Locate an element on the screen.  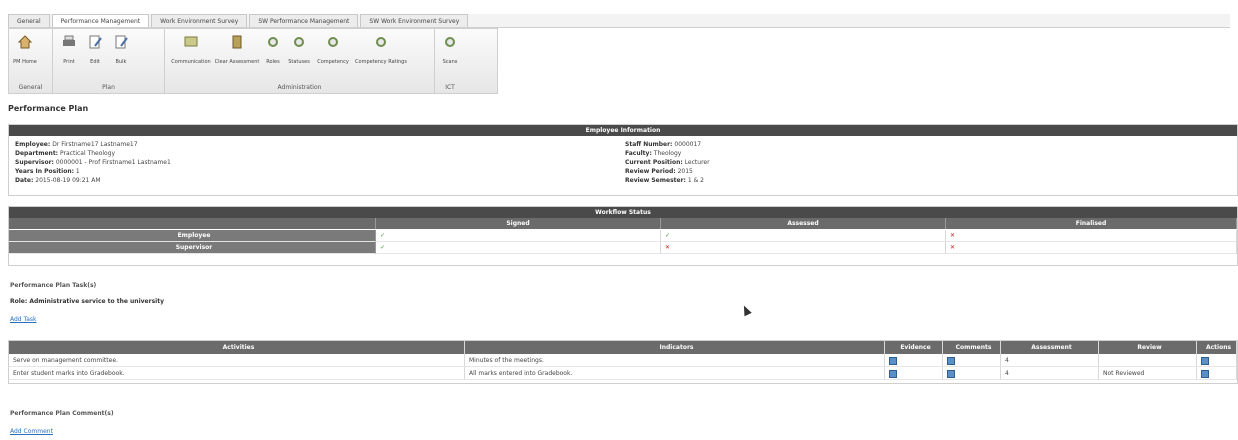
info-line: Review Semester: 1 & 2 is located at coordinates (664, 180).